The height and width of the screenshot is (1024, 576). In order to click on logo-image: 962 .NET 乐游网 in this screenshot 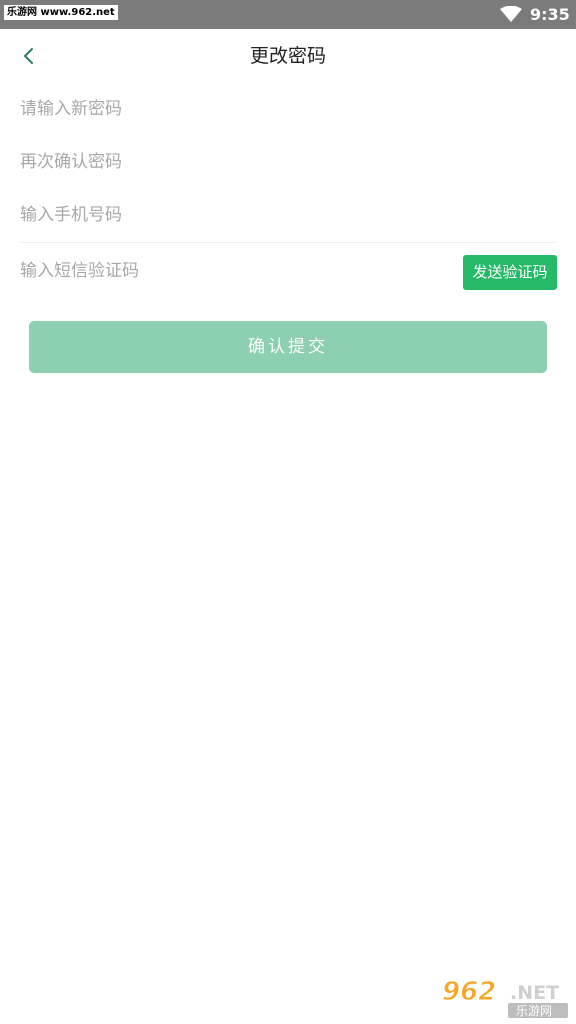, I will do `click(505, 997)`.